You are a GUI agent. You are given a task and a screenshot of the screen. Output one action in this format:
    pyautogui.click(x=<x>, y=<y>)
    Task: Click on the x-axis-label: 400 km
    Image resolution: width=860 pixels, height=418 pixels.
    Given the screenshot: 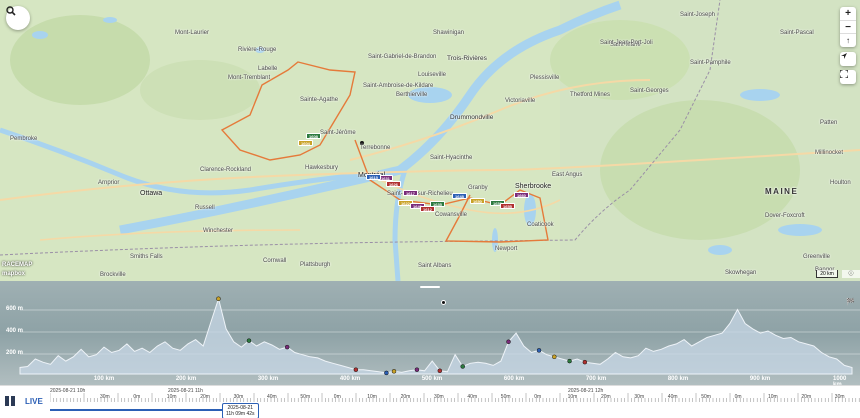 What is the action you would take?
    pyautogui.click(x=350, y=379)
    